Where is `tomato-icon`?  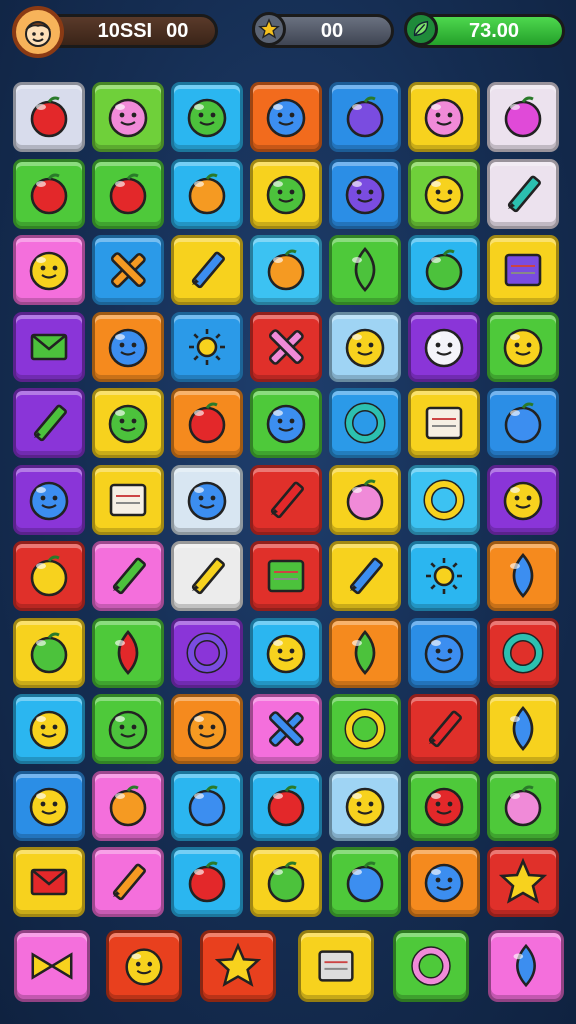 tomato-icon is located at coordinates (207, 882).